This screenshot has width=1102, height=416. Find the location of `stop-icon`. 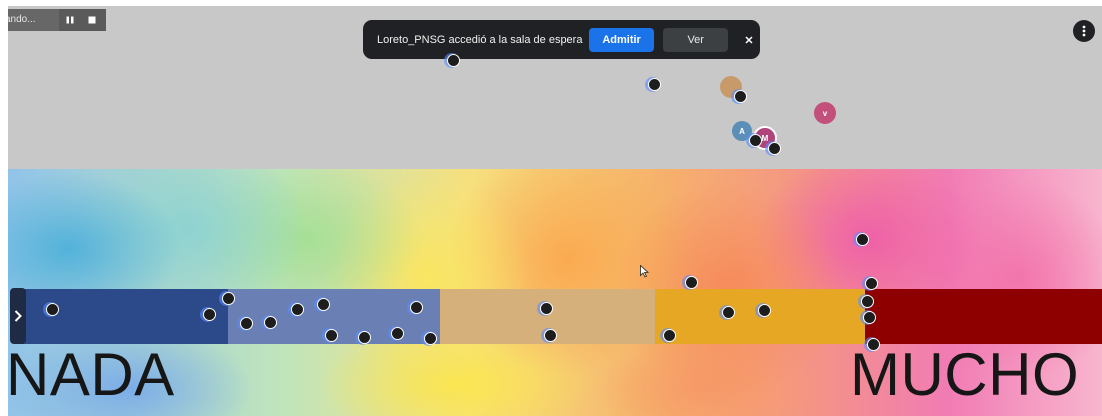

stop-icon is located at coordinates (92, 20).